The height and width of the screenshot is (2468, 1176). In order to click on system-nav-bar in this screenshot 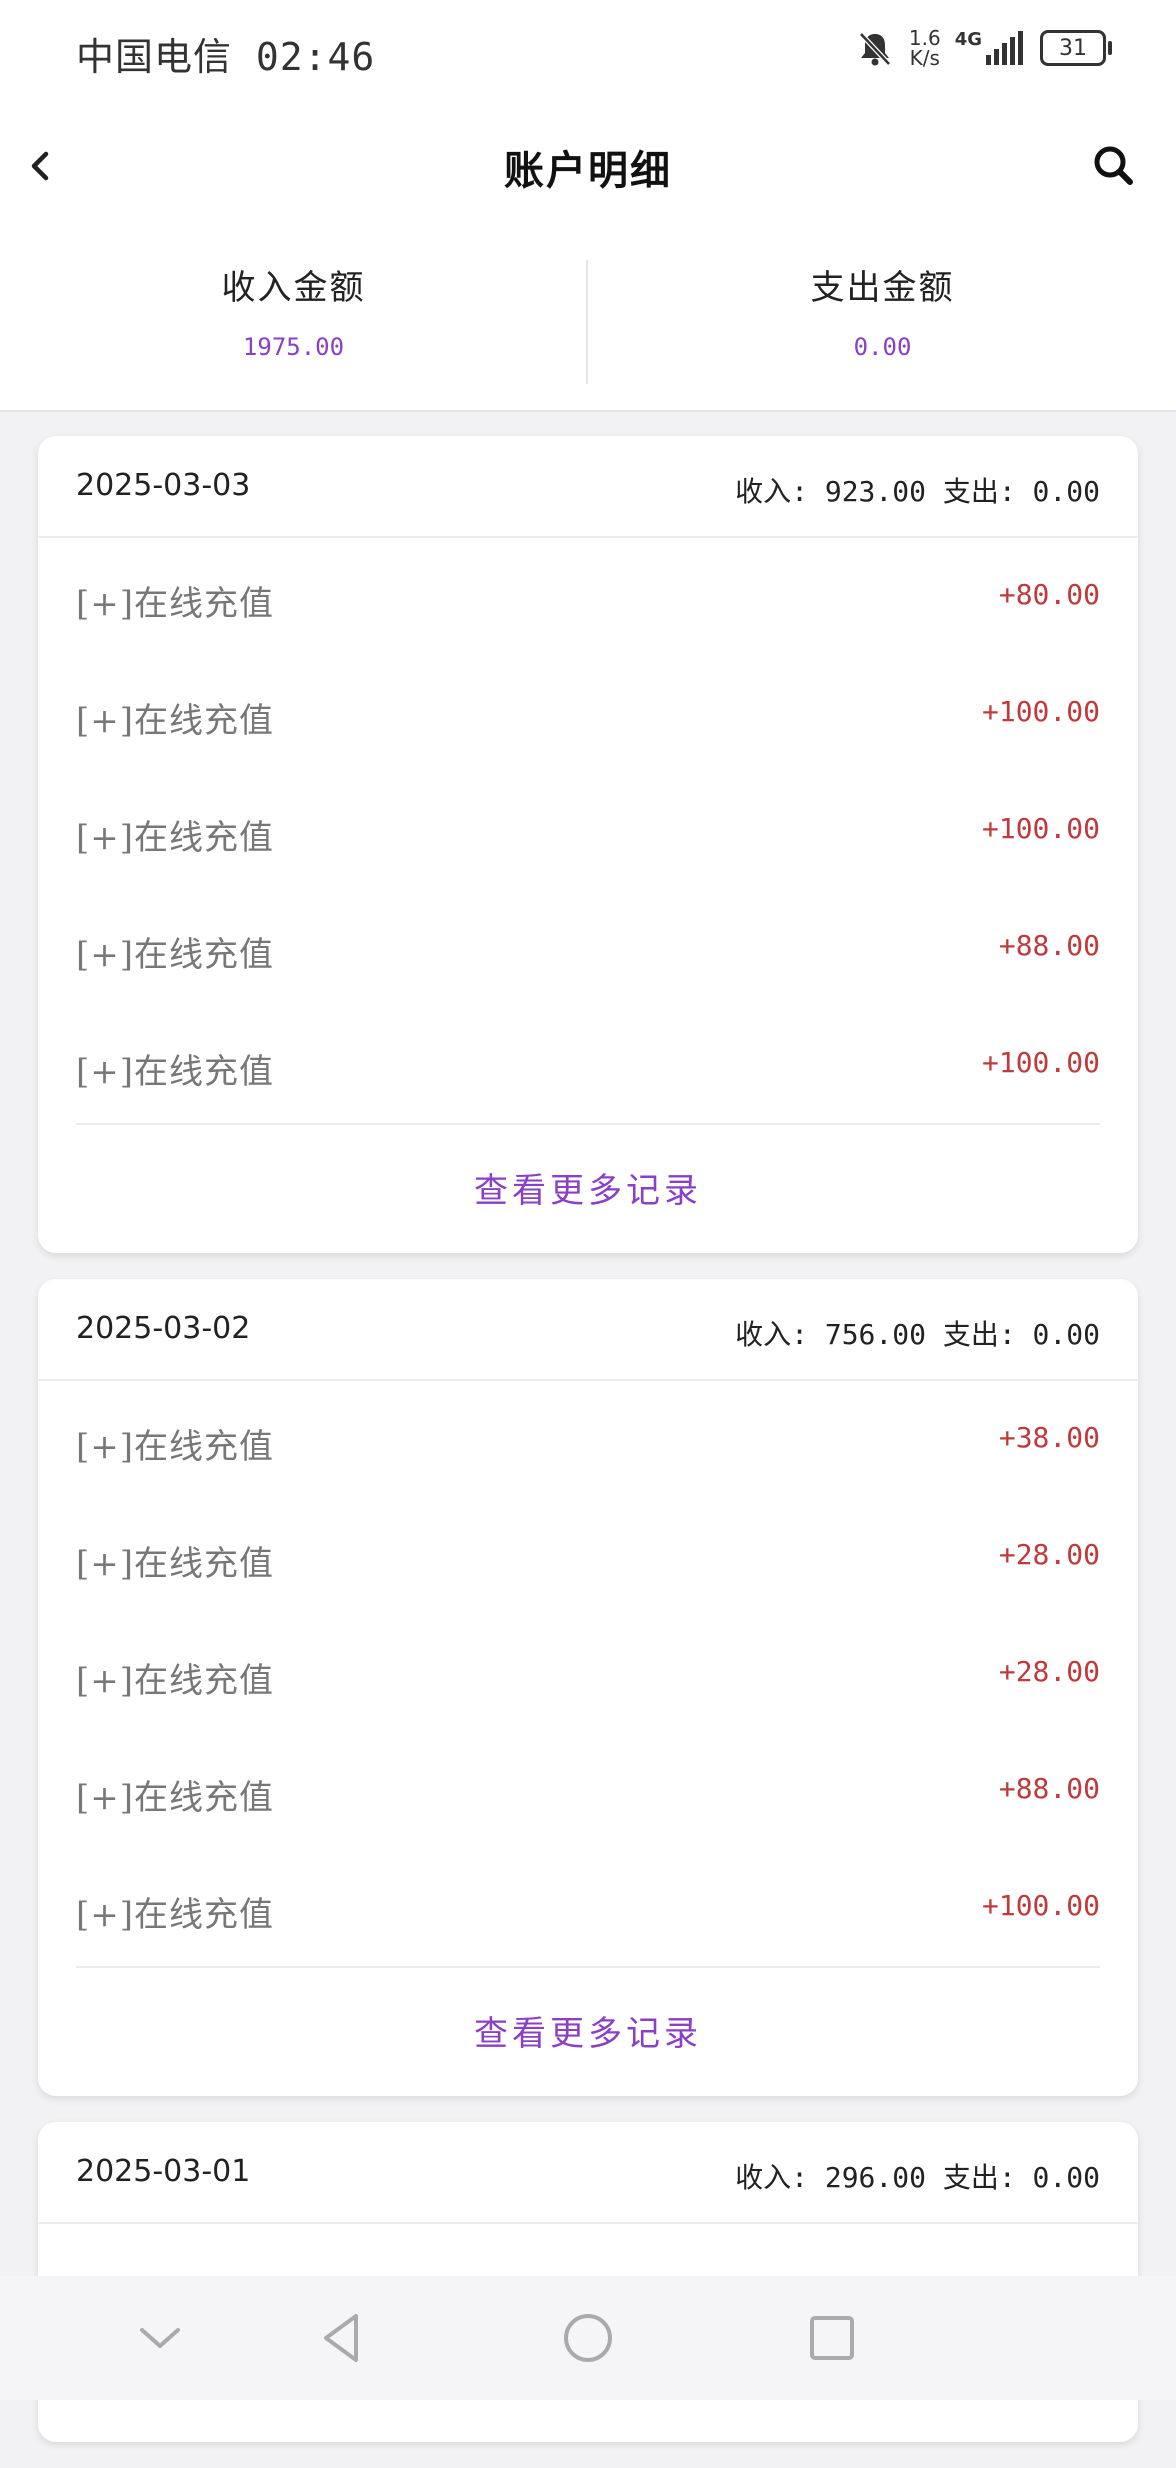, I will do `click(588, 2338)`.